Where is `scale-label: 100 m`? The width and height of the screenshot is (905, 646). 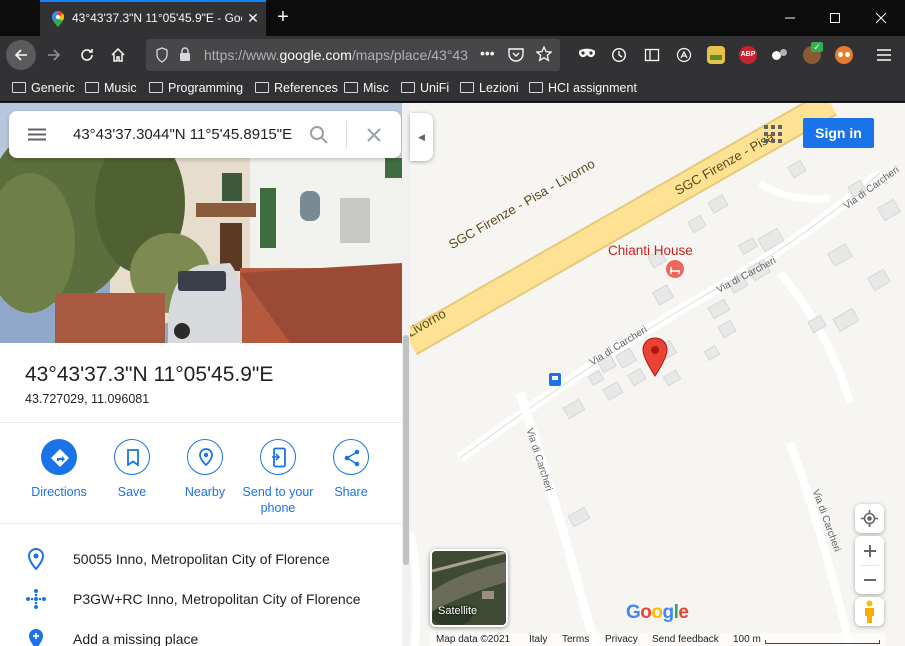 scale-label: 100 m is located at coordinates (747, 639).